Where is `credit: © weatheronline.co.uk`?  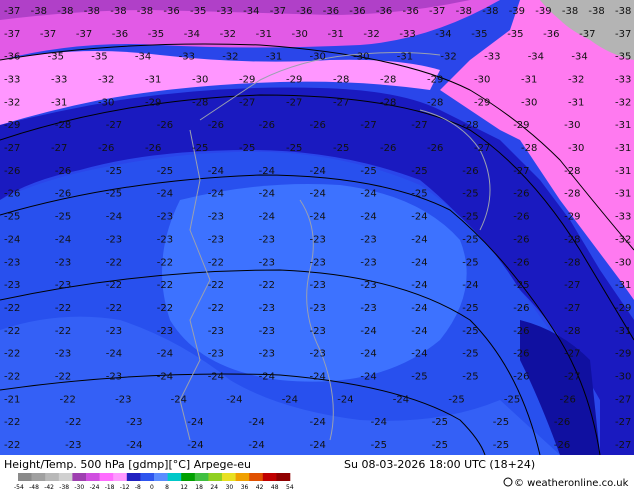
credit: © weatheronline.co.uk is located at coordinates (571, 483).